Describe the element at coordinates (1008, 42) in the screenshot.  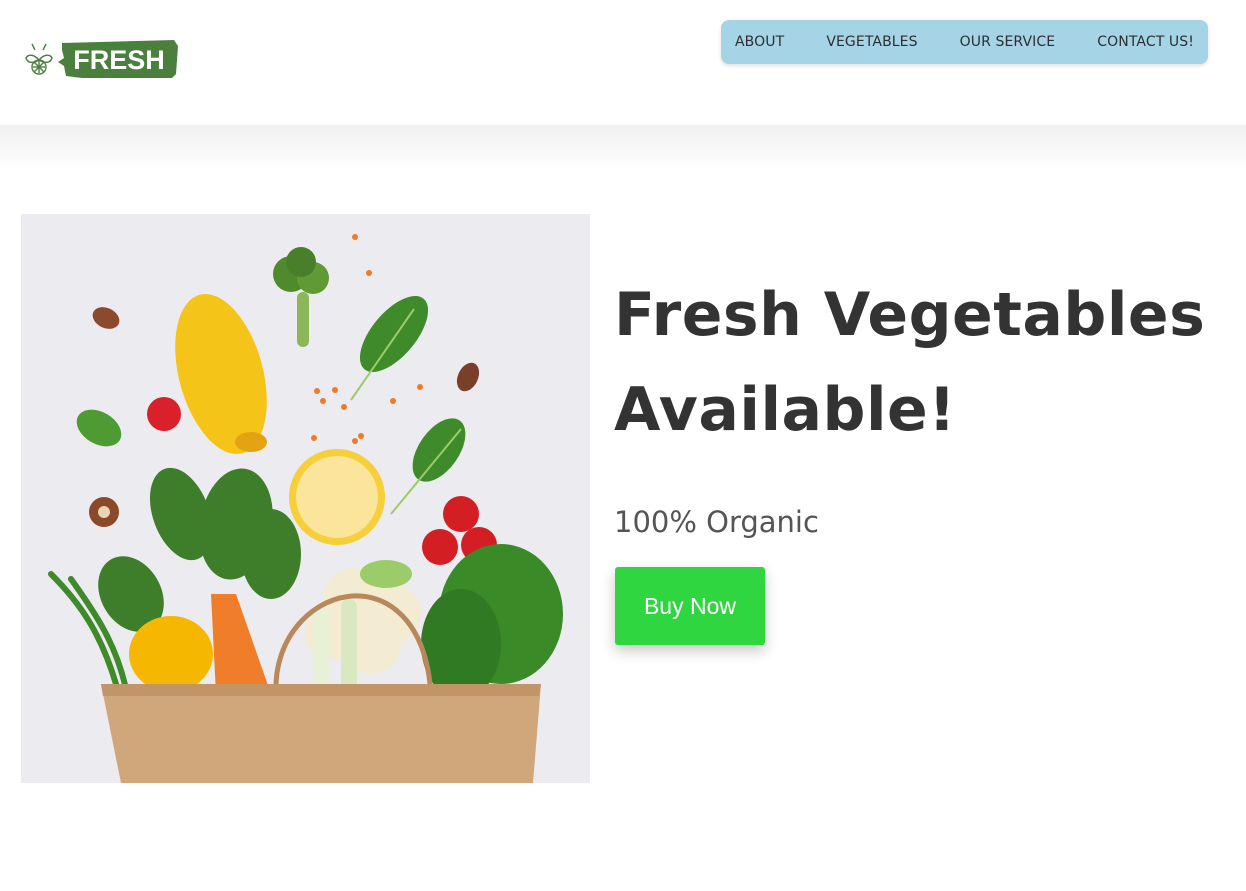
I see `nav-item-our-service: OUR SERVICE` at that location.